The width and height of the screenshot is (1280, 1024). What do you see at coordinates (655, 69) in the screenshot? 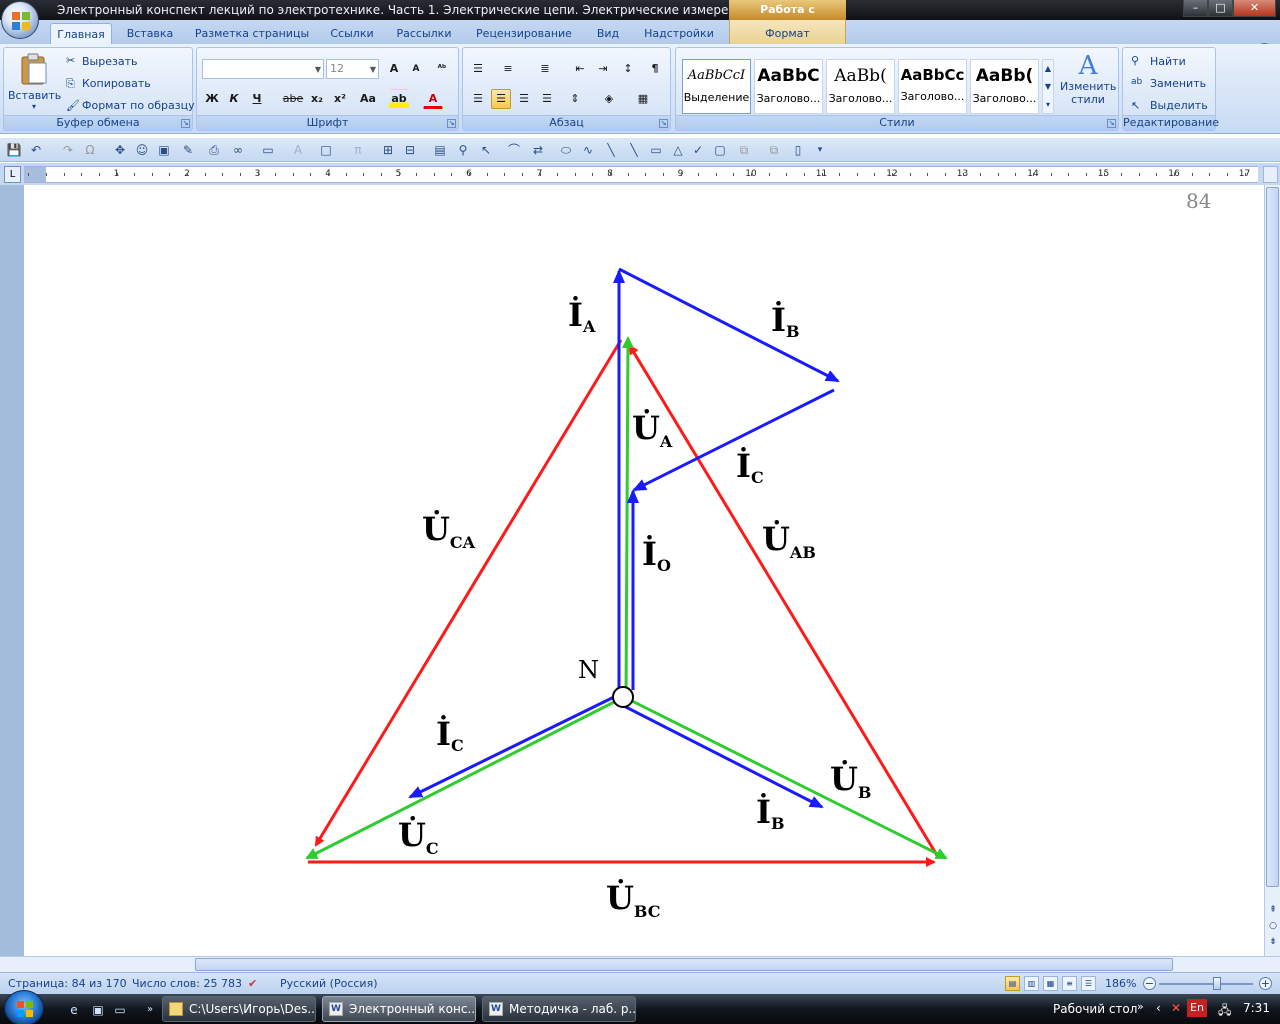
I see `show-formatting-button: ¶` at bounding box center [655, 69].